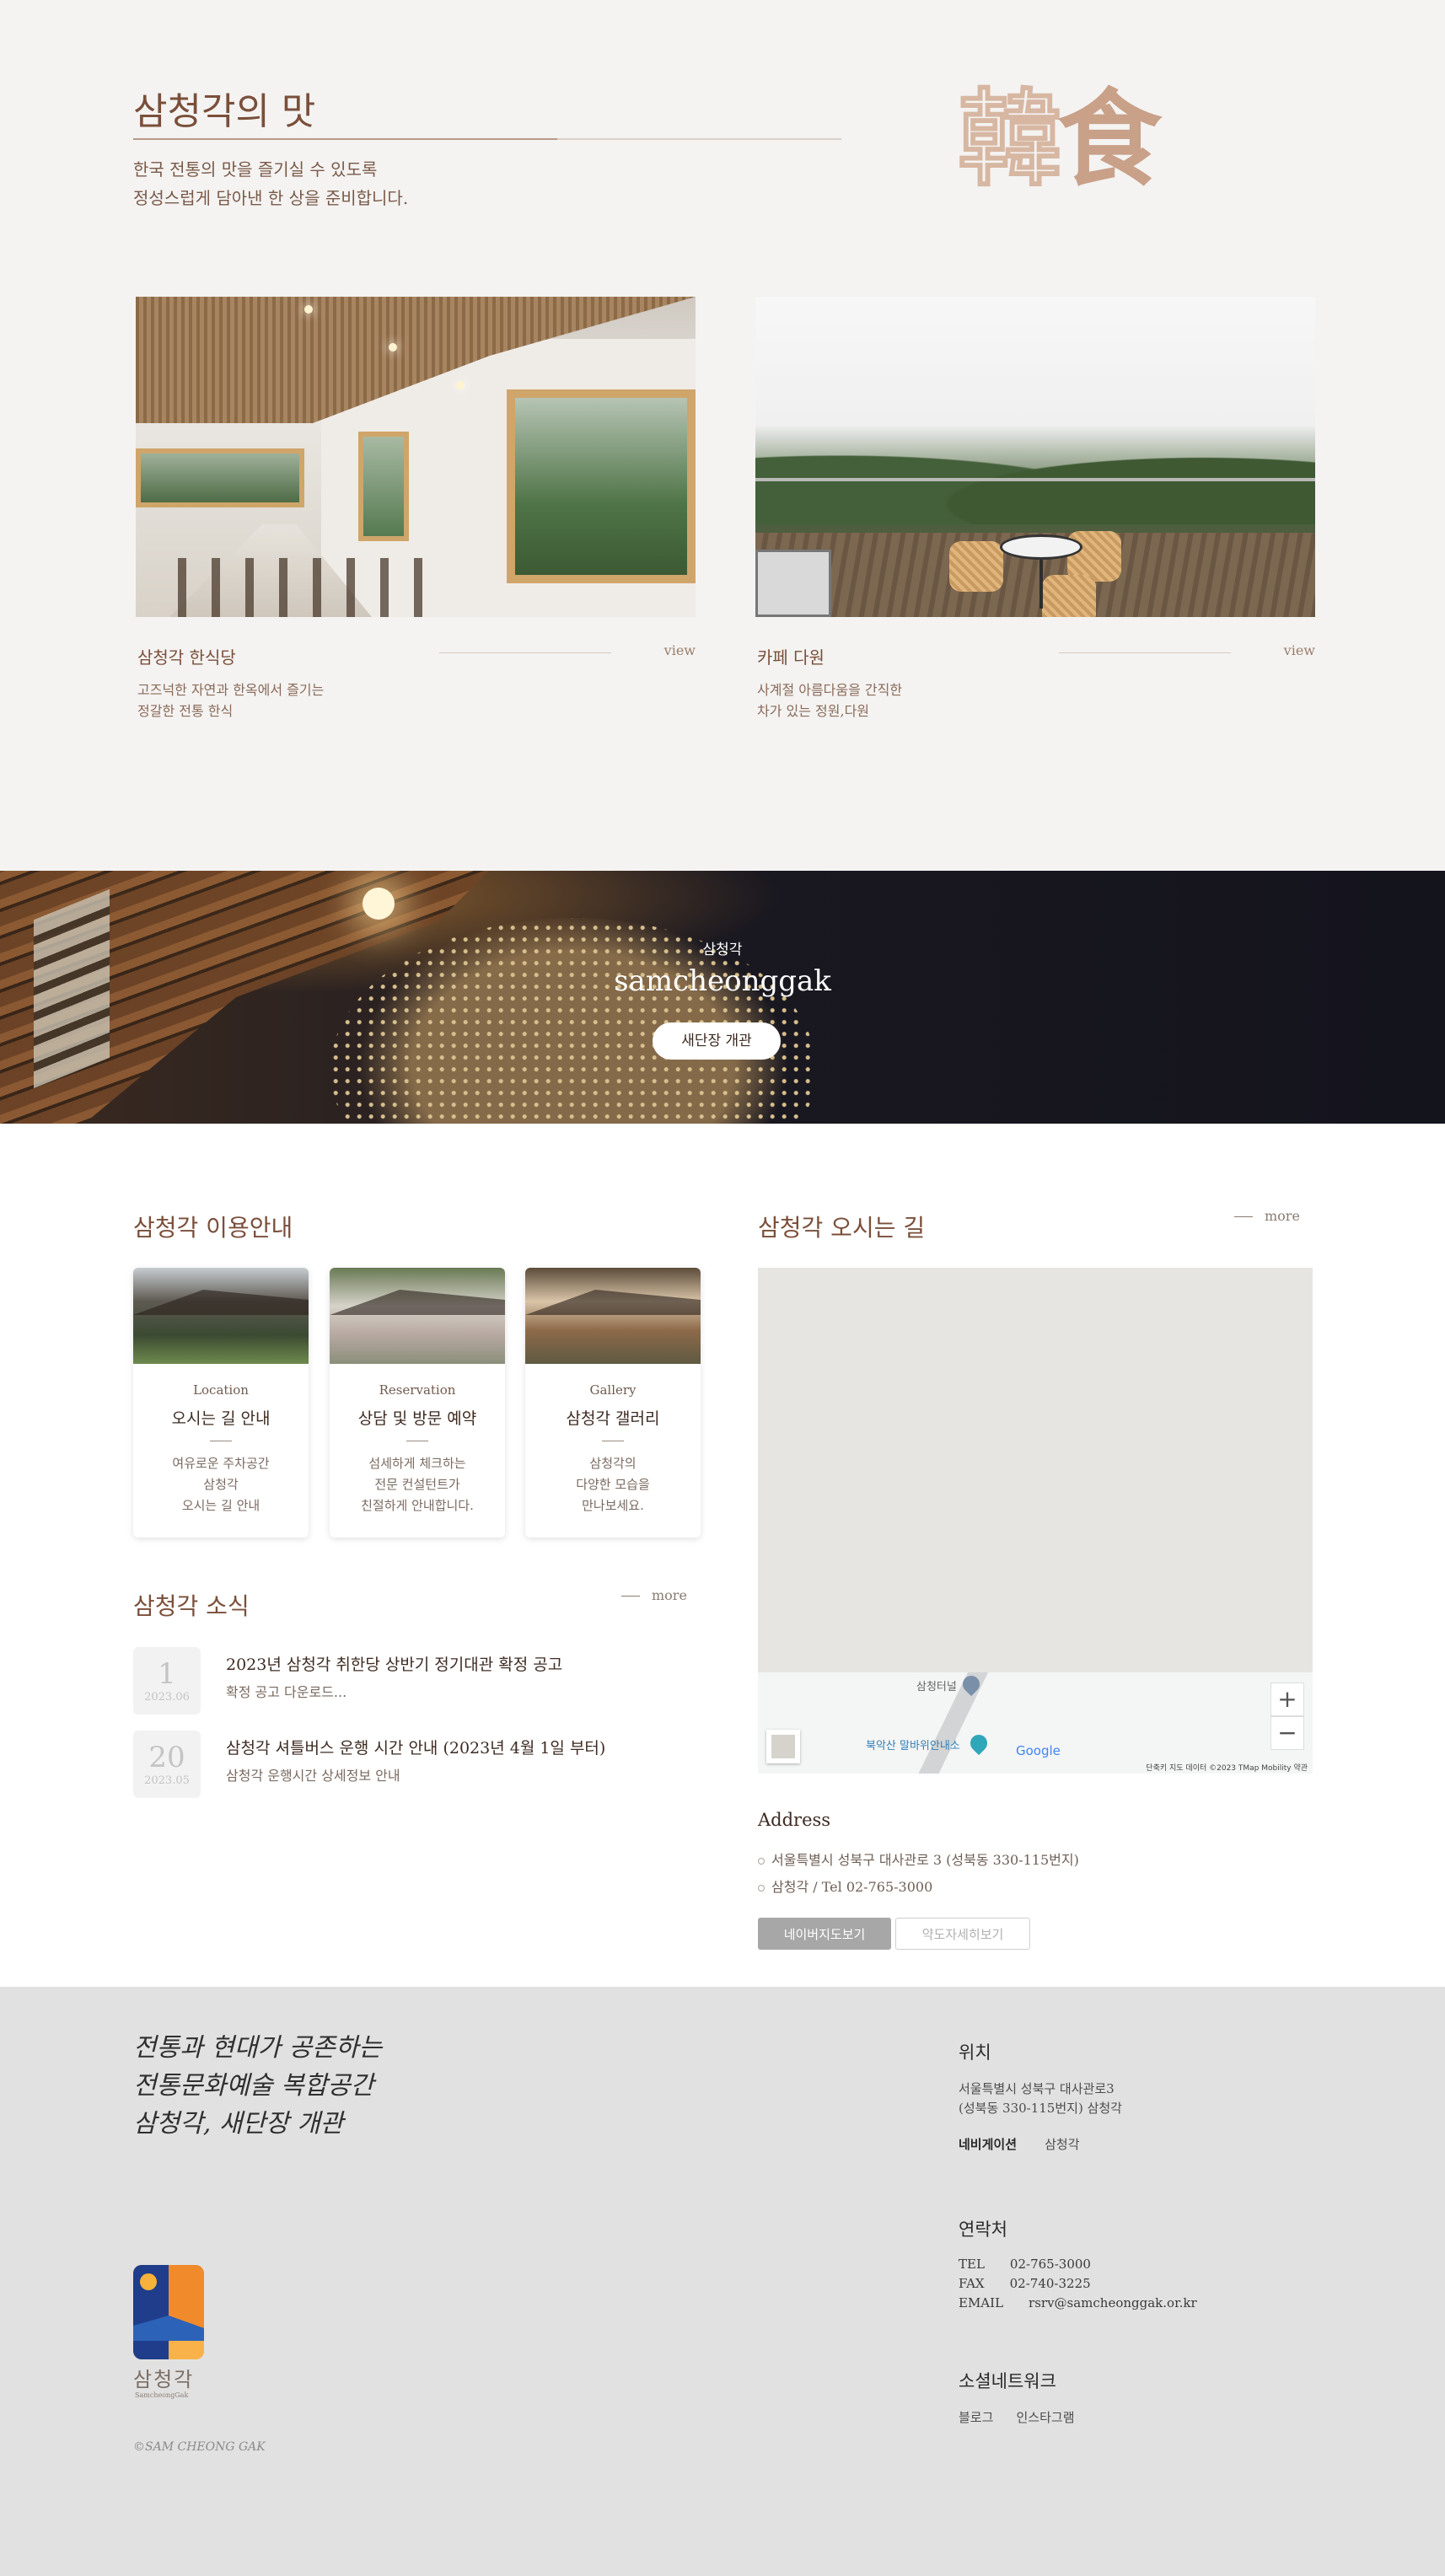 Image resolution: width=1445 pixels, height=2576 pixels. I want to click on news-day: 20, so click(166, 1757).